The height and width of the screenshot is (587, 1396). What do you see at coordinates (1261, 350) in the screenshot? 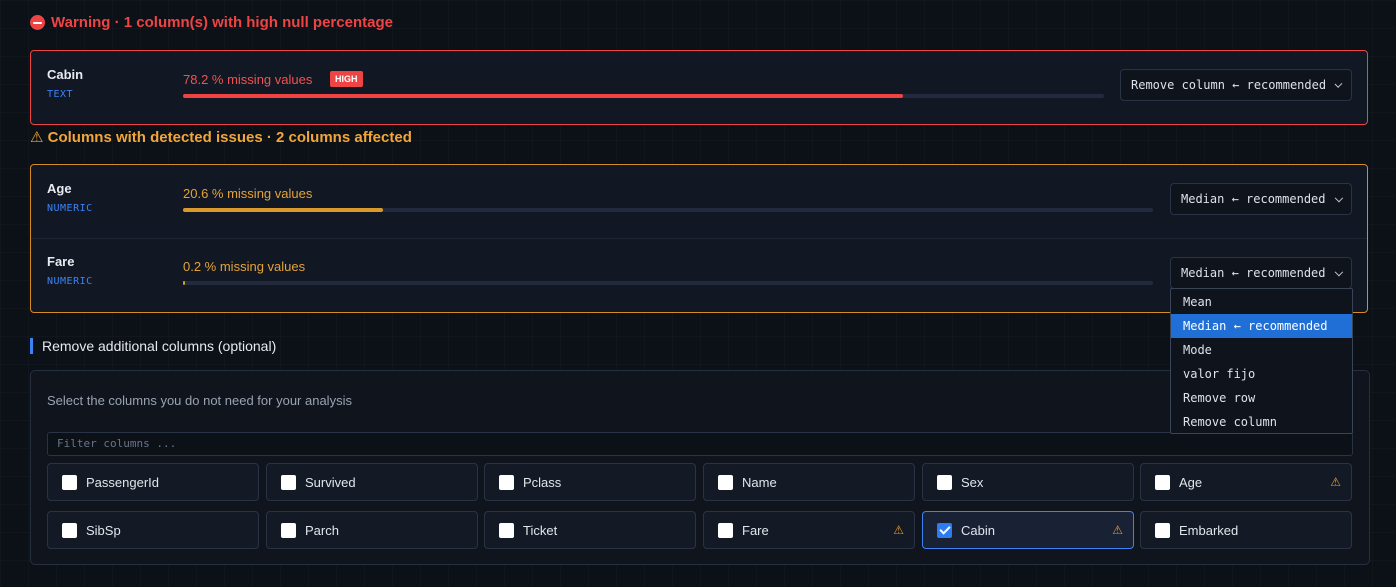
I see `dropdown-option: Mode` at bounding box center [1261, 350].